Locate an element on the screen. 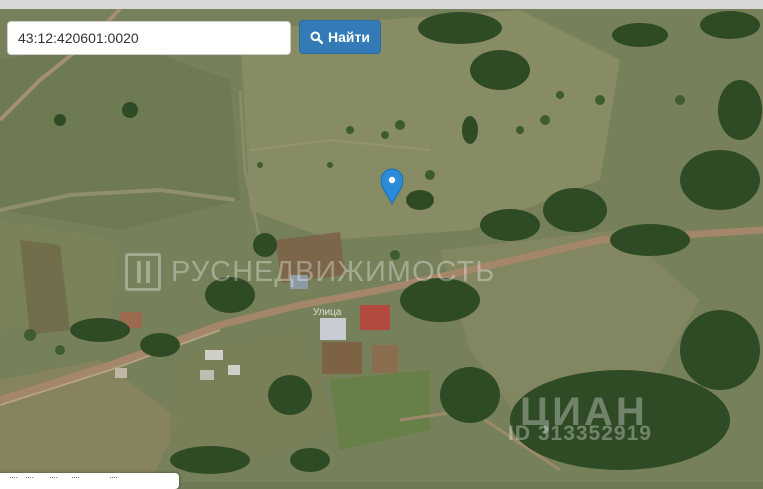 The height and width of the screenshot is (489, 763). search-button-label: Найти is located at coordinates (349, 37).